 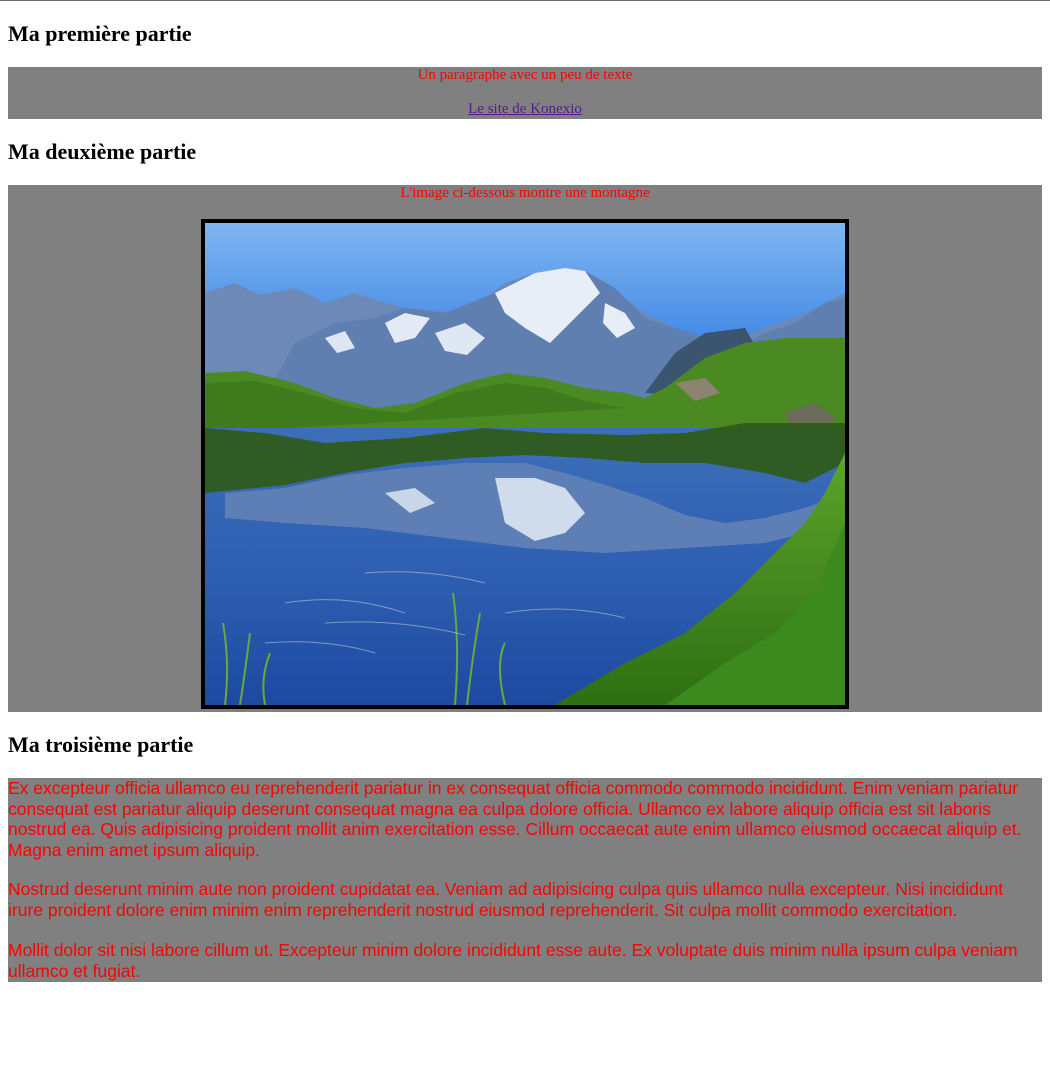 What do you see at coordinates (525, 75) in the screenshot?
I see `section-1-paragraph: Un paragraphe avec un peu de texte` at bounding box center [525, 75].